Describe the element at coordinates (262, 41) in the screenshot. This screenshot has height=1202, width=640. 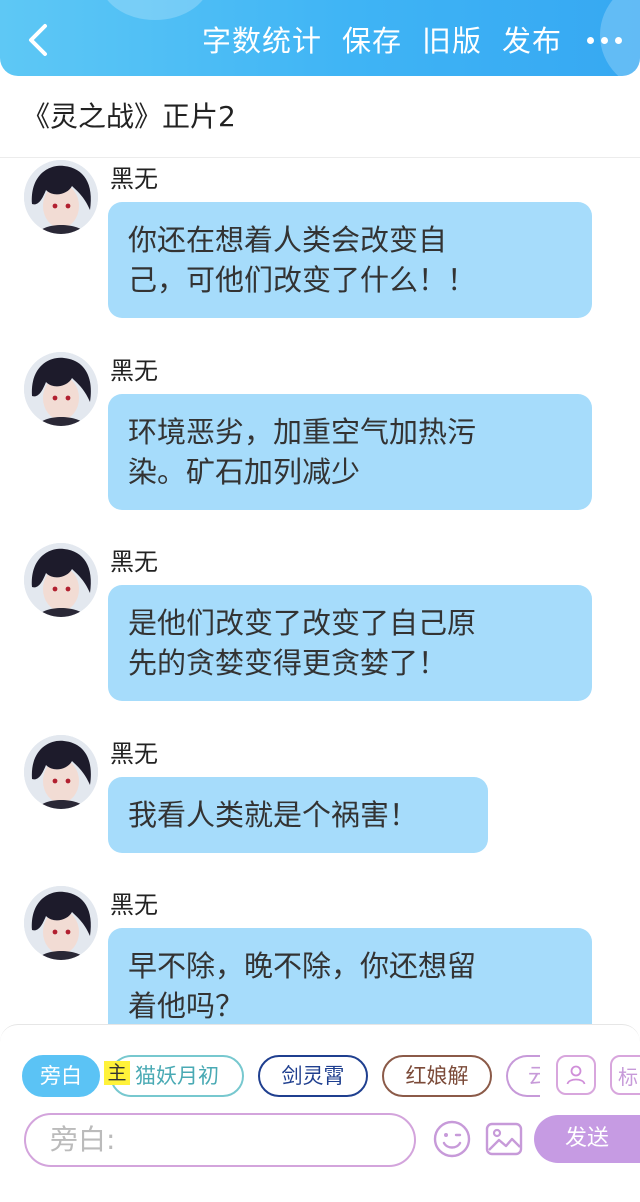
I see `word-count-button: 字数统计` at that location.